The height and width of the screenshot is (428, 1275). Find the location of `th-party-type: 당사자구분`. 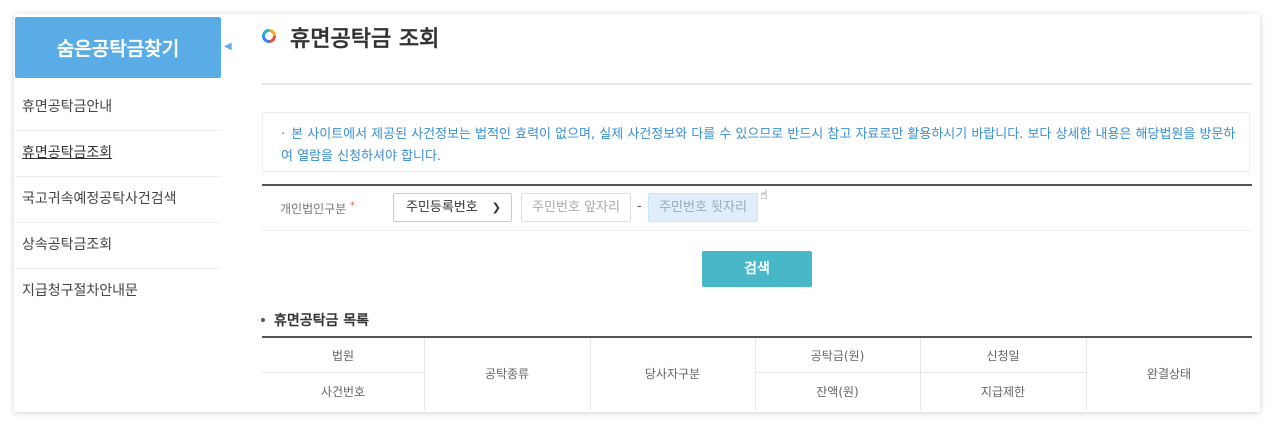

th-party-type: 당사자구분 is located at coordinates (672, 374).